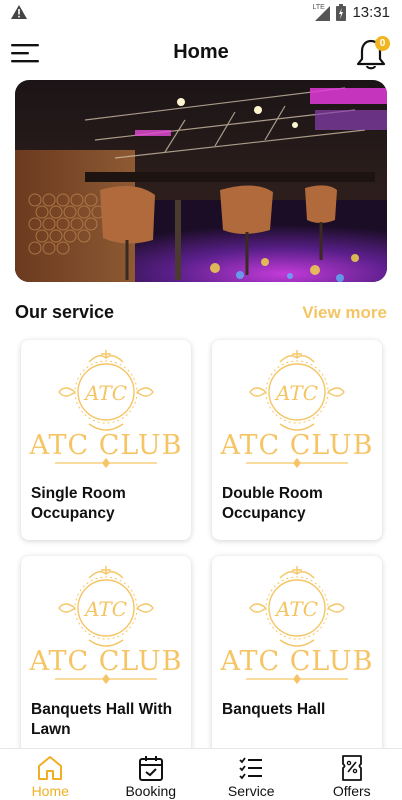  I want to click on service-card: ATC ATC CLUB Double Room Occupancy, so click(297, 440).